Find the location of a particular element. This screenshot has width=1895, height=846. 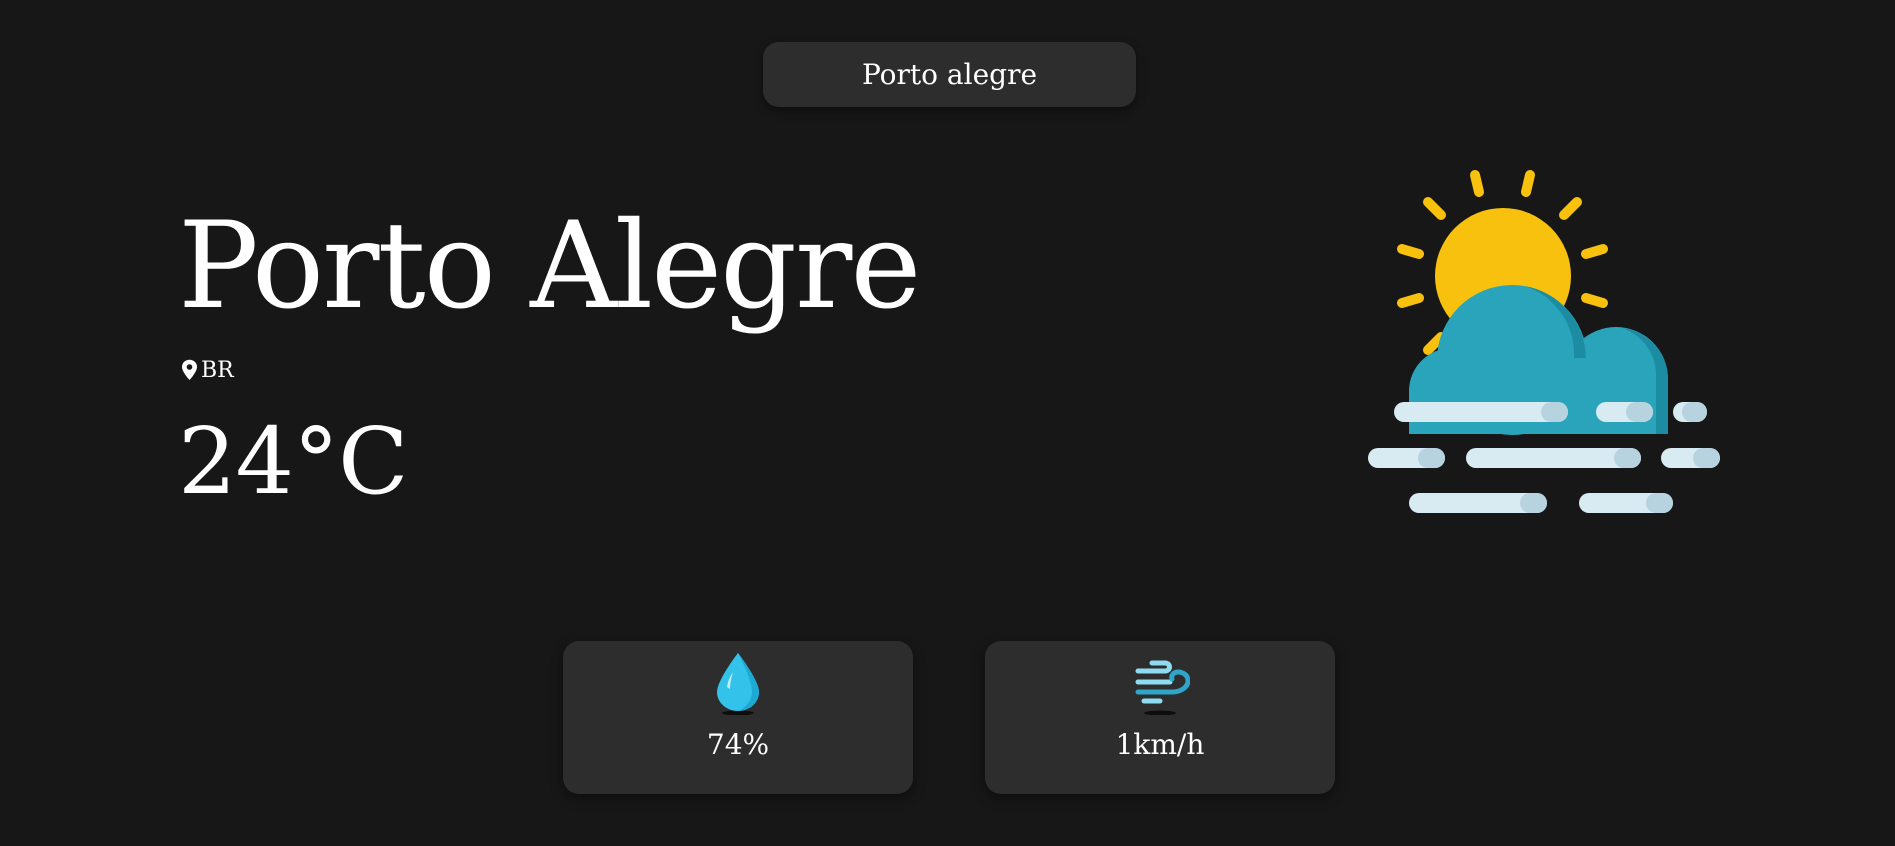

country-info: BR is located at coordinates (207, 370).